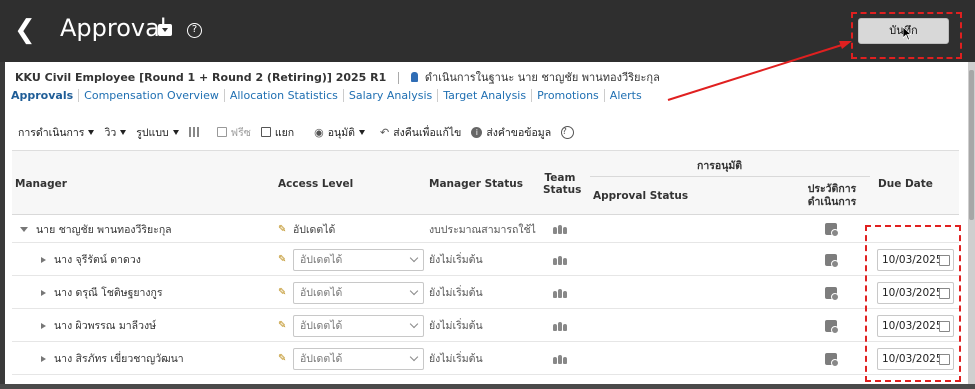  I want to click on help-icon: ?, so click(194, 30).